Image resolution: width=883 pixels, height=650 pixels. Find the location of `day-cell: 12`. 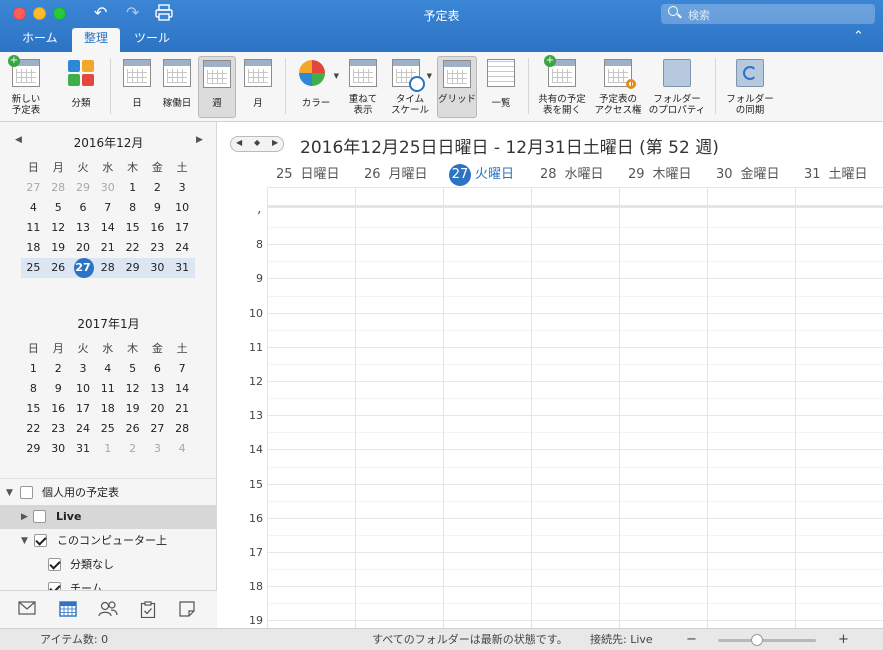

day-cell: 12 is located at coordinates (58, 228).